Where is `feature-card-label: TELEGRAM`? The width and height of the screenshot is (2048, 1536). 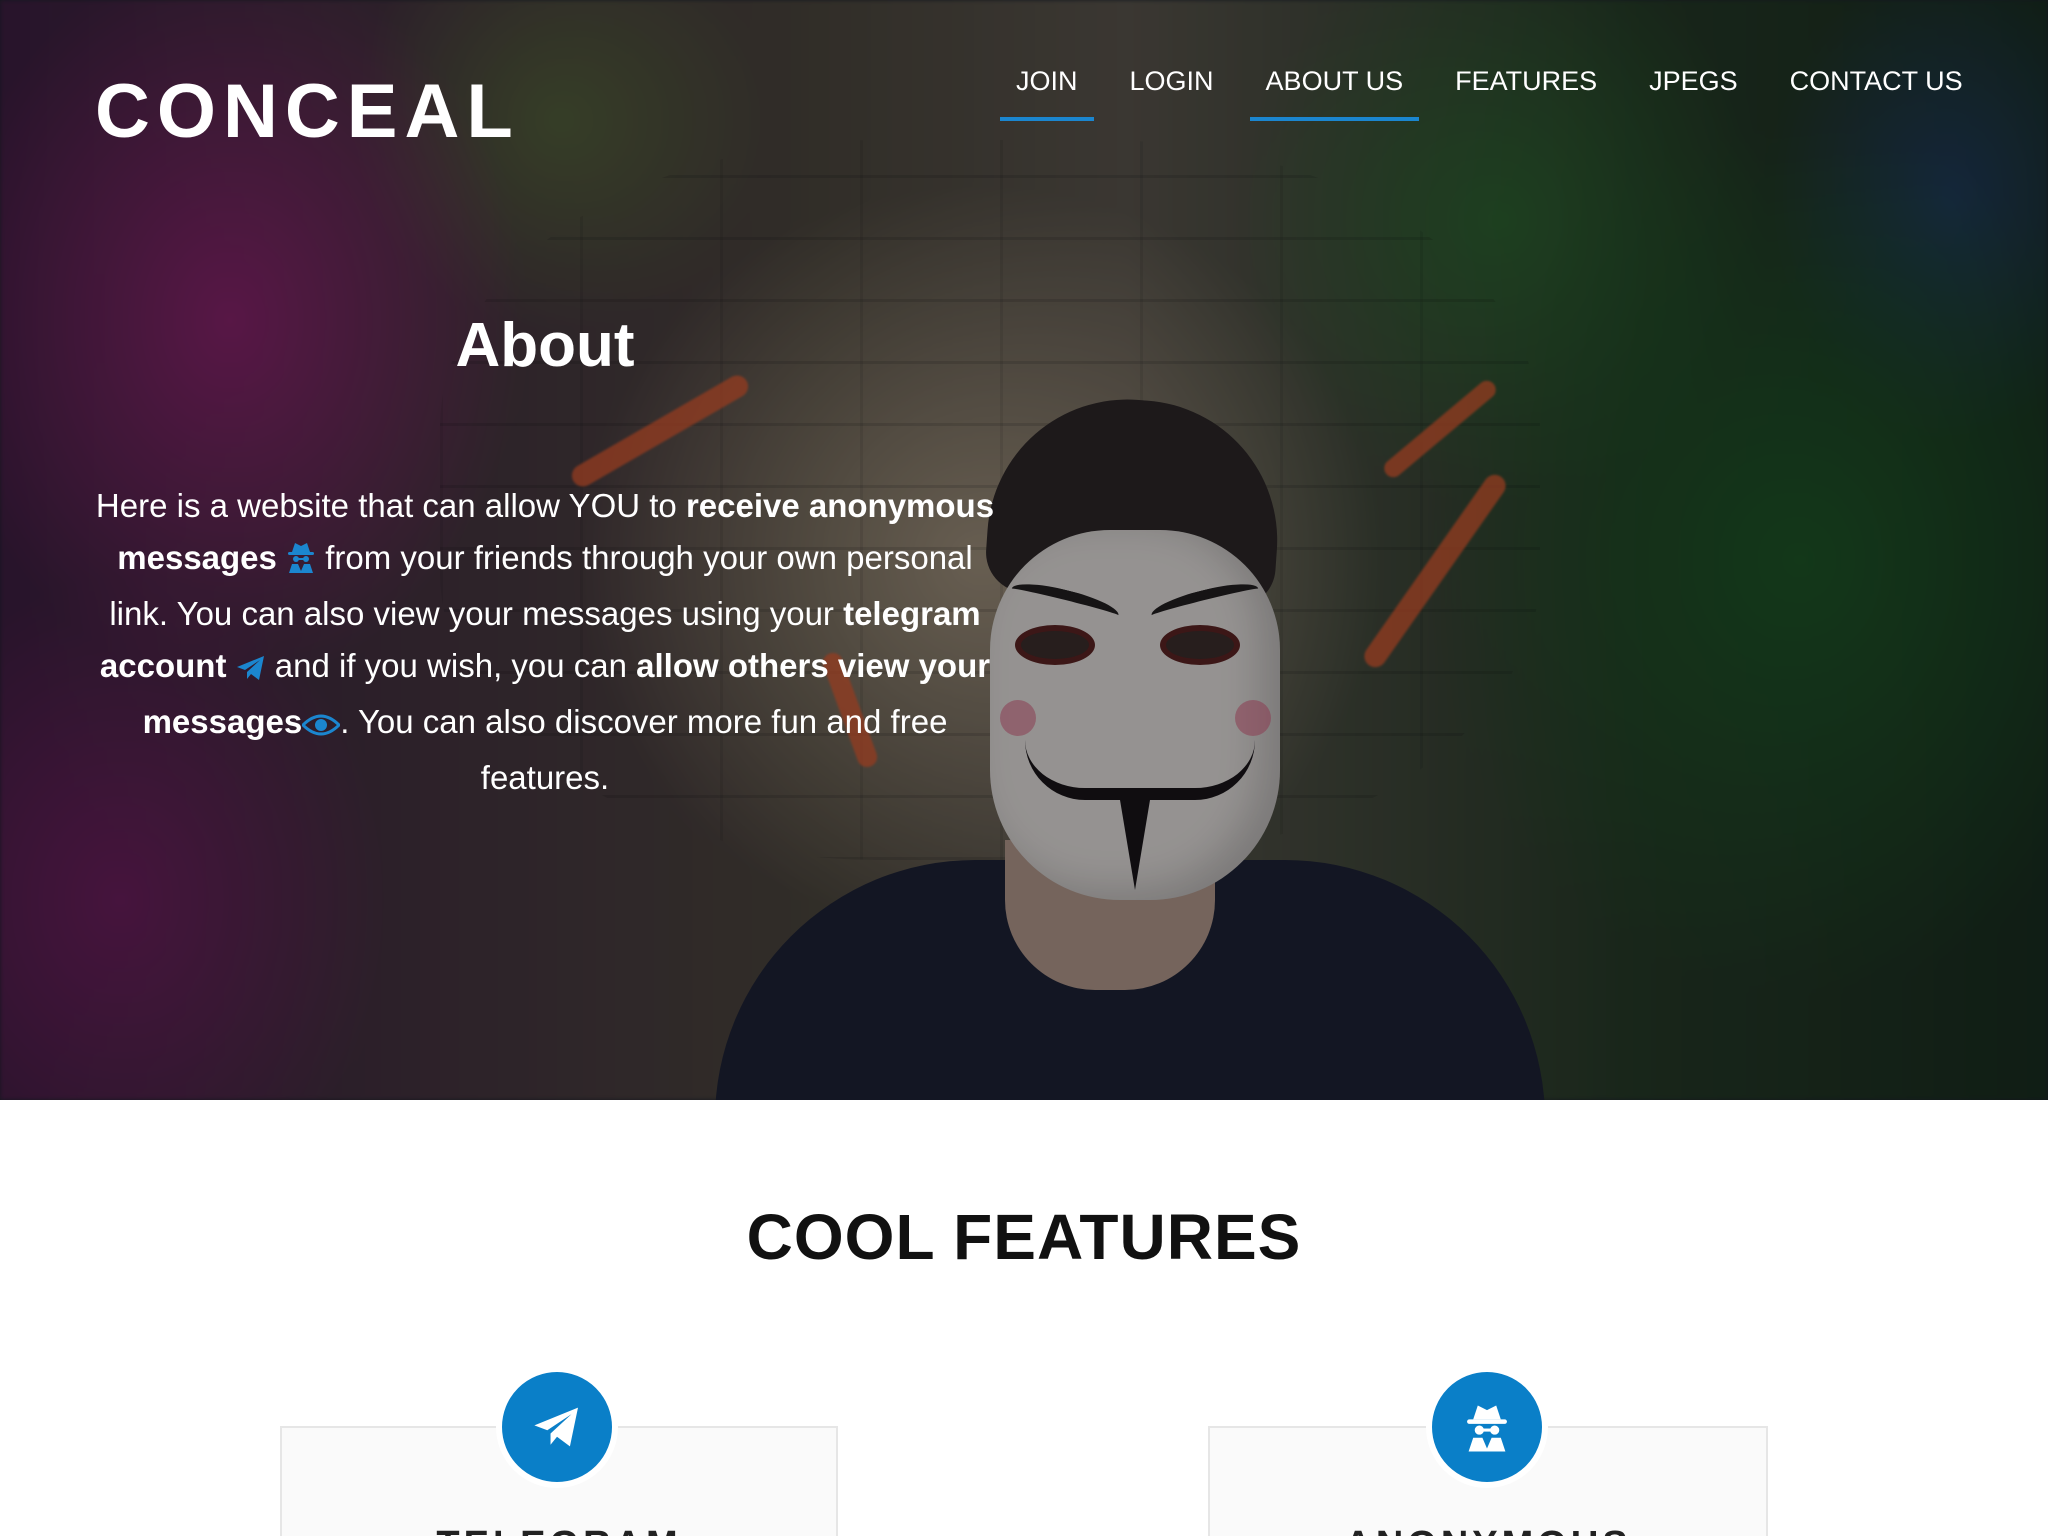 feature-card-label: TELEGRAM is located at coordinates (559, 1530).